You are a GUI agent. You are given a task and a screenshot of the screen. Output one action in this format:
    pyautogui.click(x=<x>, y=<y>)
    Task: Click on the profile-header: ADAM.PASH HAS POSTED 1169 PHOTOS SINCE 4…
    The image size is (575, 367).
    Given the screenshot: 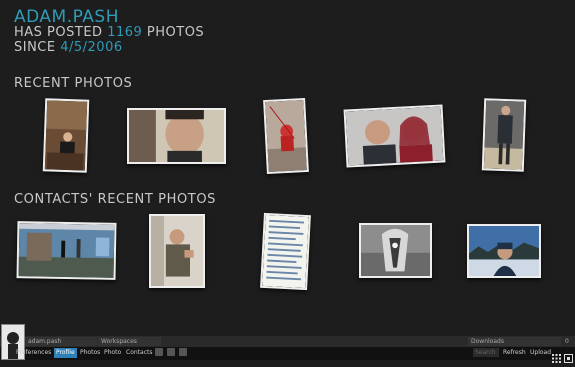 What is the action you would take?
    pyautogui.click(x=109, y=32)
    